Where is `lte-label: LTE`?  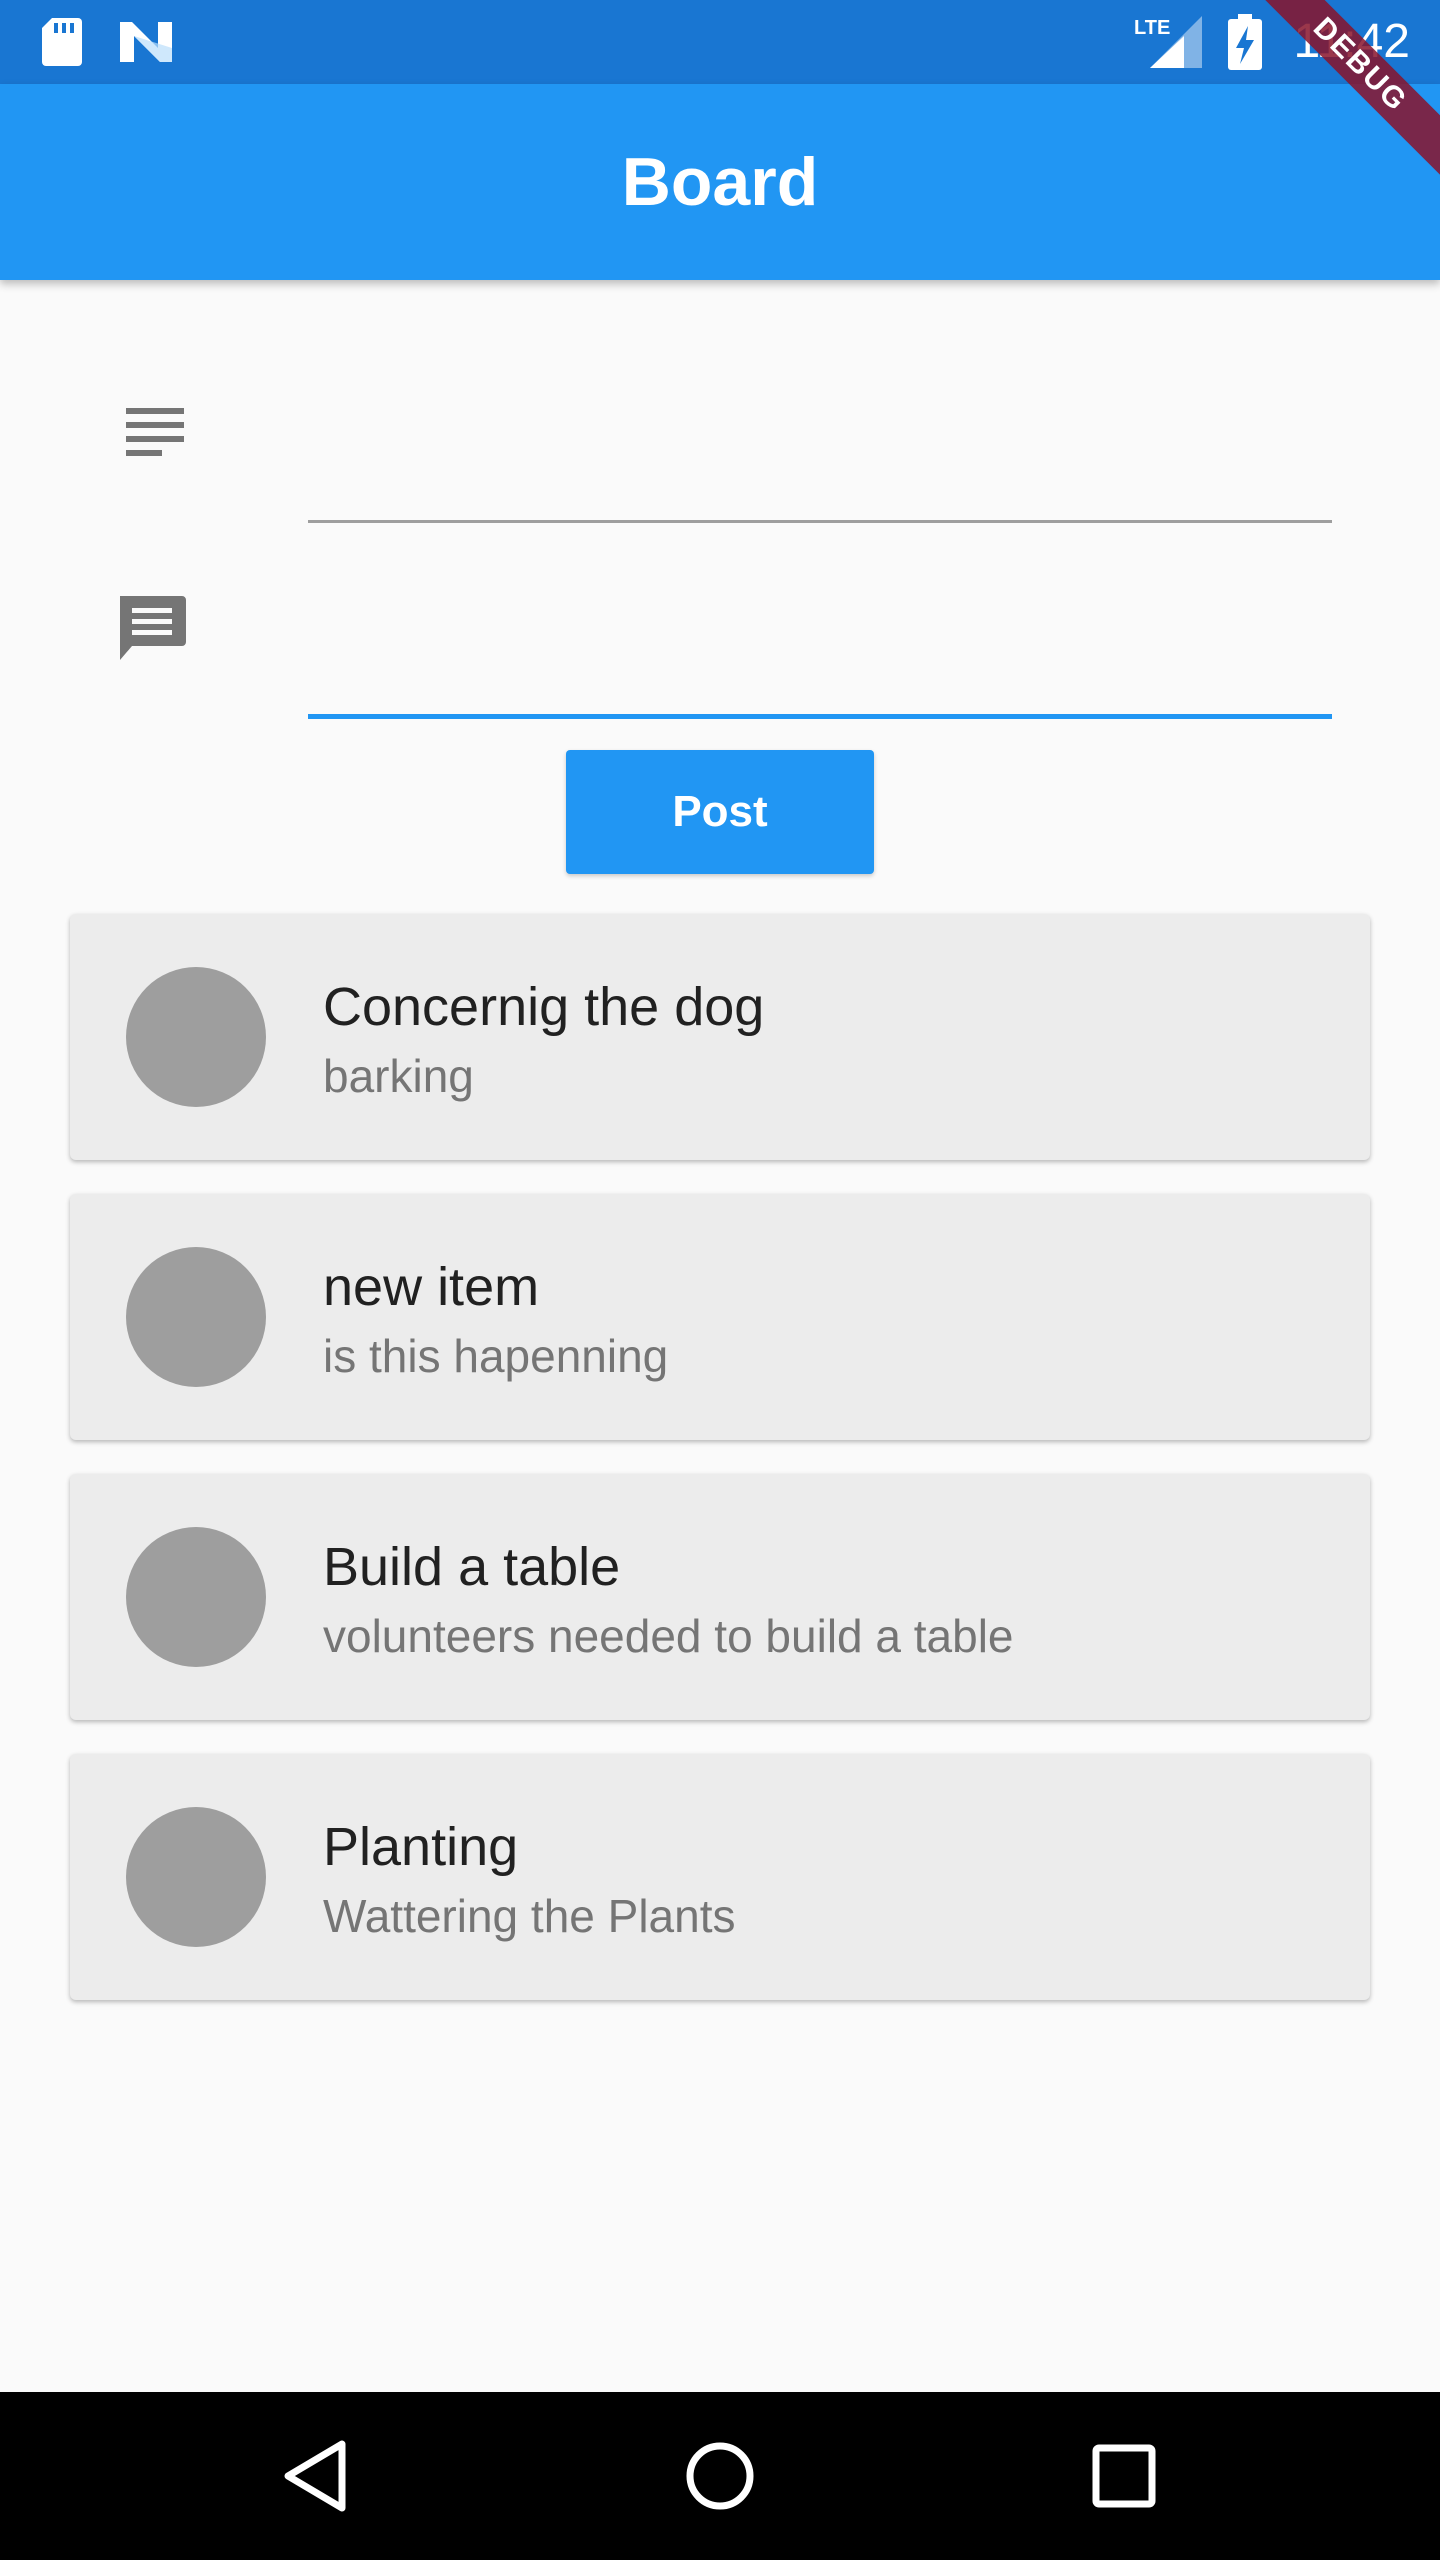
lte-label: LTE is located at coordinates (1152, 28).